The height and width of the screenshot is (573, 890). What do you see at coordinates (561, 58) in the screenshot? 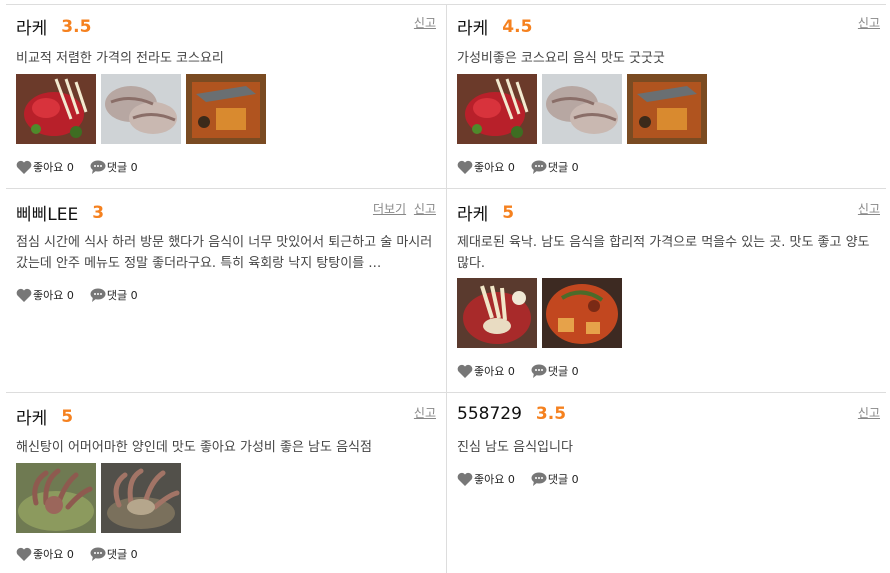
I see `review-text: 가성비좋은 코스요리 음식 맛도 굿굿굿` at bounding box center [561, 58].